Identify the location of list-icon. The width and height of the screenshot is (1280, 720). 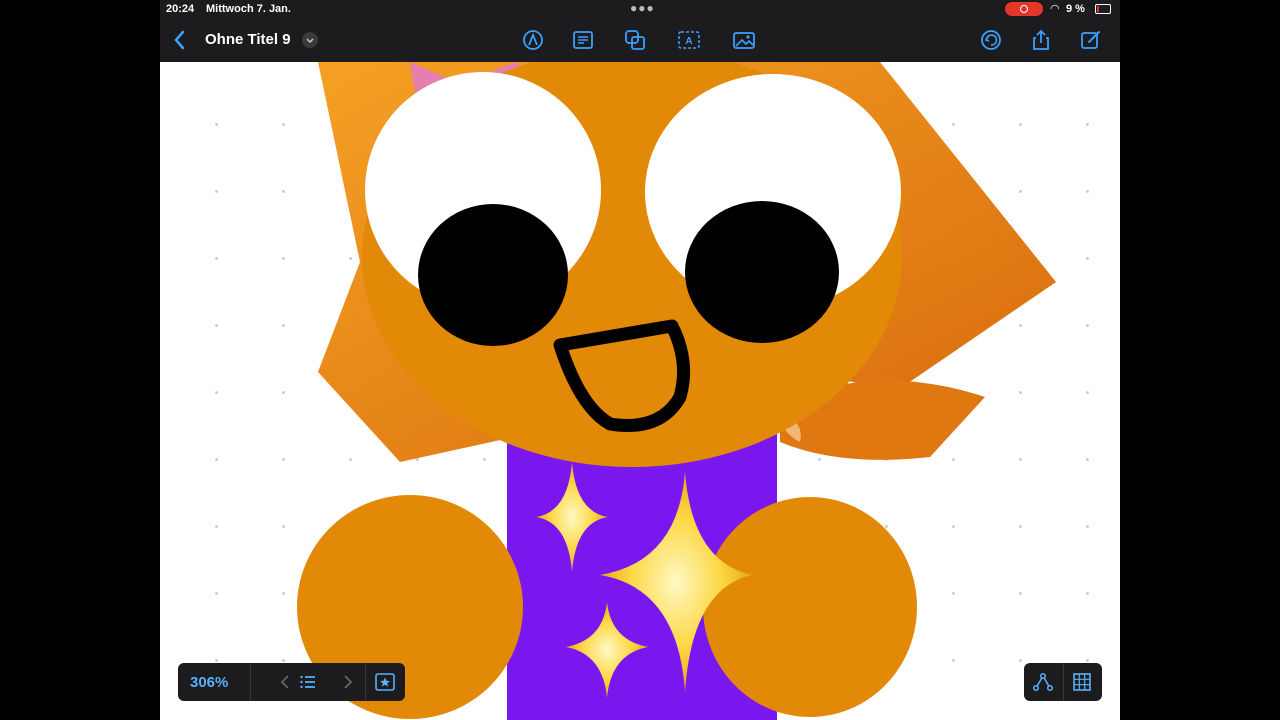
(307, 682).